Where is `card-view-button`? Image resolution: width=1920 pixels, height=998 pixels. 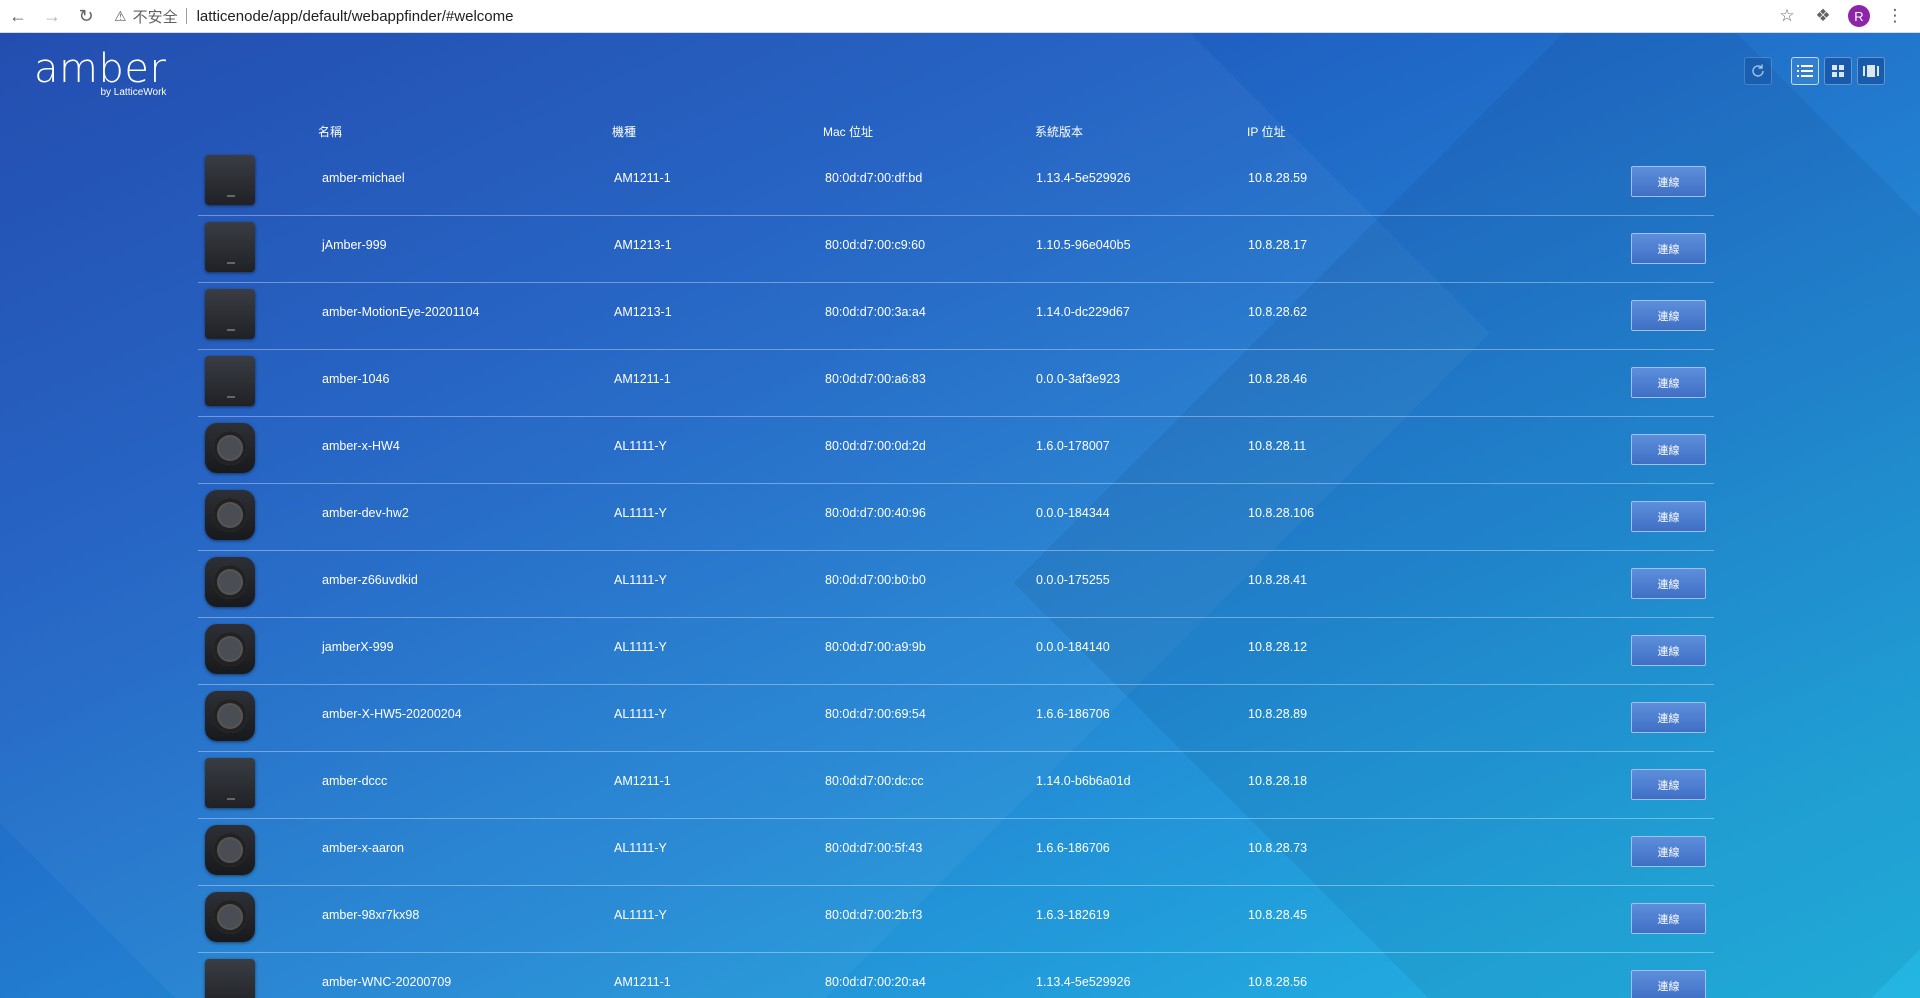 card-view-button is located at coordinates (1871, 71).